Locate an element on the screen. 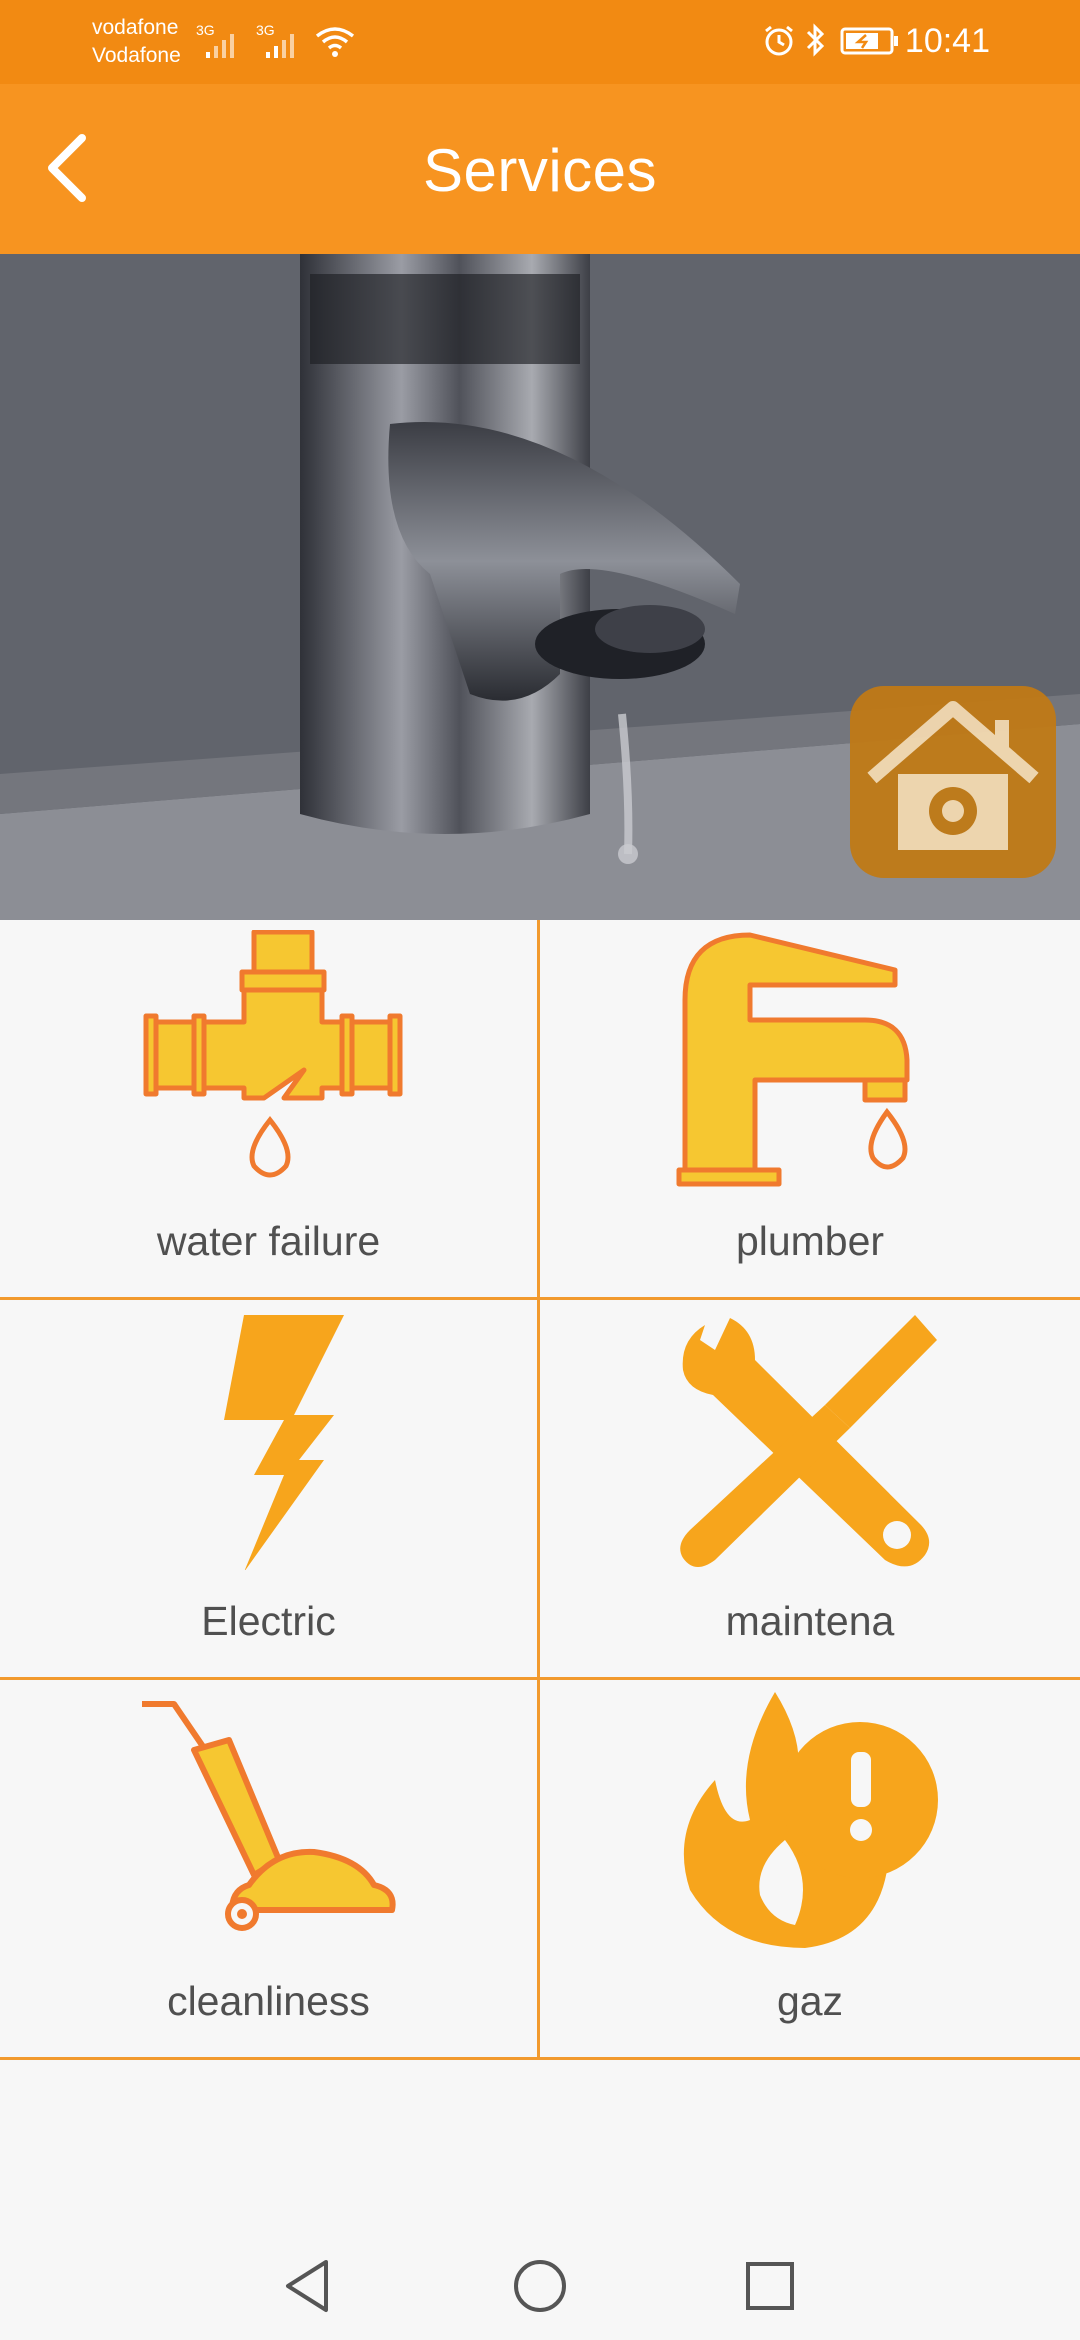  clock: 10:41 is located at coordinates (947, 41).